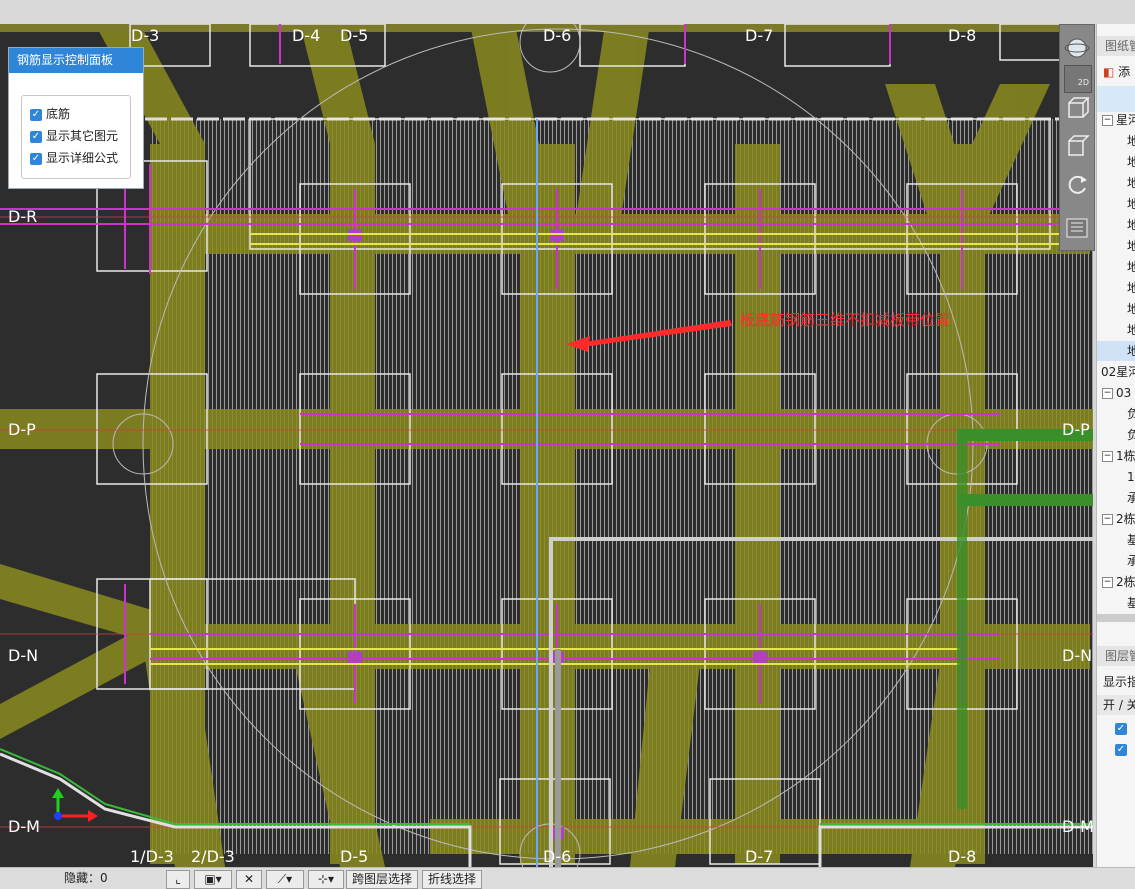 This screenshot has width=1135, height=889. Describe the element at coordinates (382, 879) in the screenshot. I see `cross-layer-select-button: 跨图层选择` at that location.